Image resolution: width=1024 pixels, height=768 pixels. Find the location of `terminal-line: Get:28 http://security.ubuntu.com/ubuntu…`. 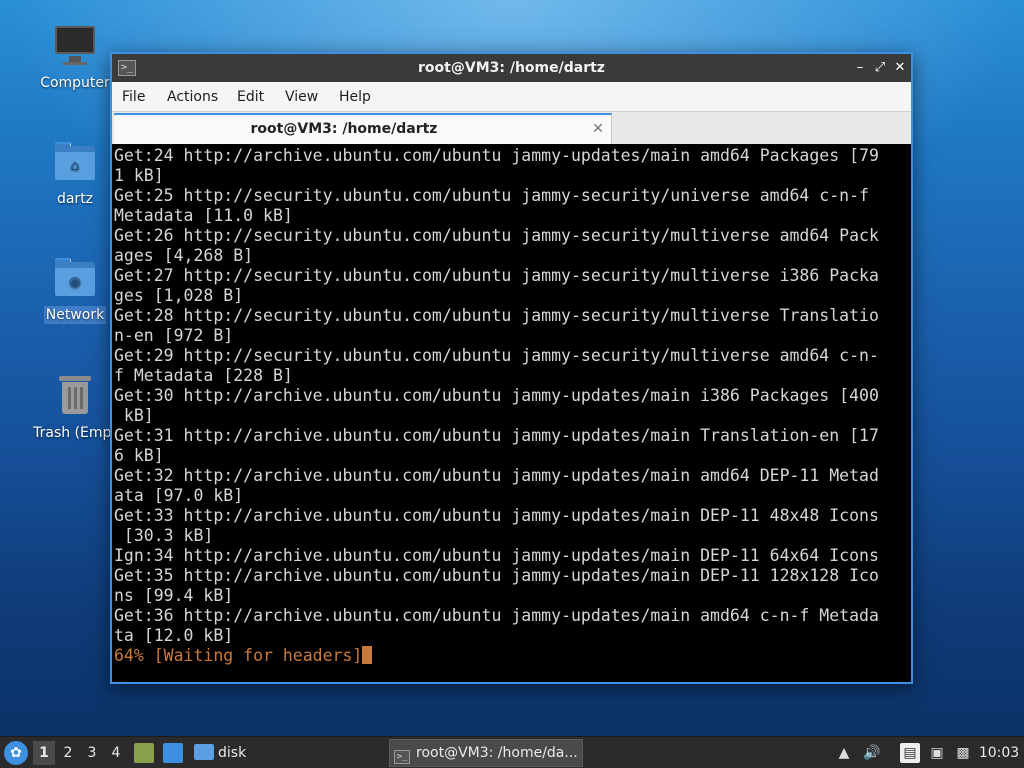

terminal-line: Get:28 http://security.ubuntu.com/ubuntu… is located at coordinates (496, 315).